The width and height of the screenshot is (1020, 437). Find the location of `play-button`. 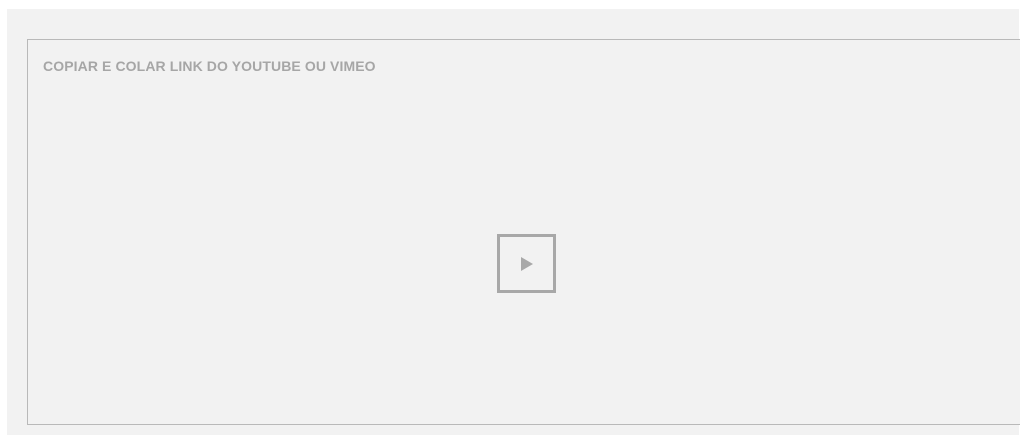

play-button is located at coordinates (526, 263).